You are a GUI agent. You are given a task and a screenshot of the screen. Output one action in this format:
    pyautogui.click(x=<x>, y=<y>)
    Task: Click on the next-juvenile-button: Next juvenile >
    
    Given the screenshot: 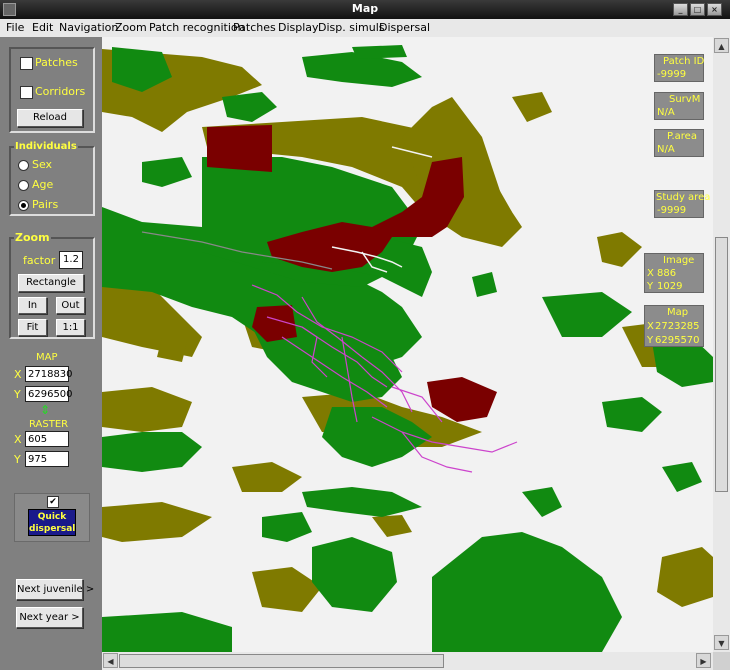 What is the action you would take?
    pyautogui.click(x=55, y=589)
    